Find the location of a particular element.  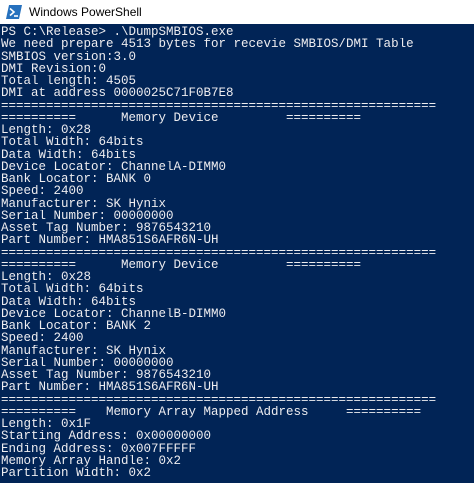

console-line: Ending Address: 0x007FFFFF is located at coordinates (99, 448).